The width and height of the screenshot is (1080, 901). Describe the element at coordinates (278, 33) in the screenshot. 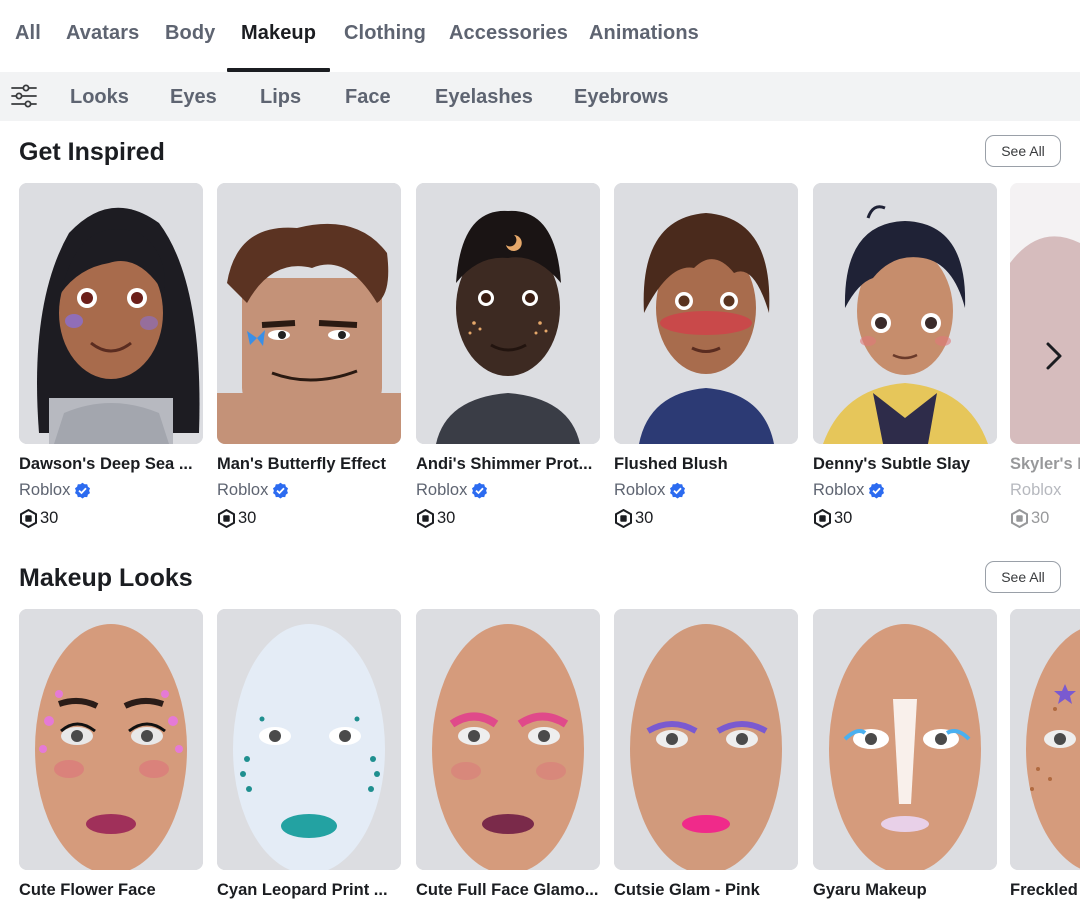

I see `tab-makeup: Makeup` at that location.